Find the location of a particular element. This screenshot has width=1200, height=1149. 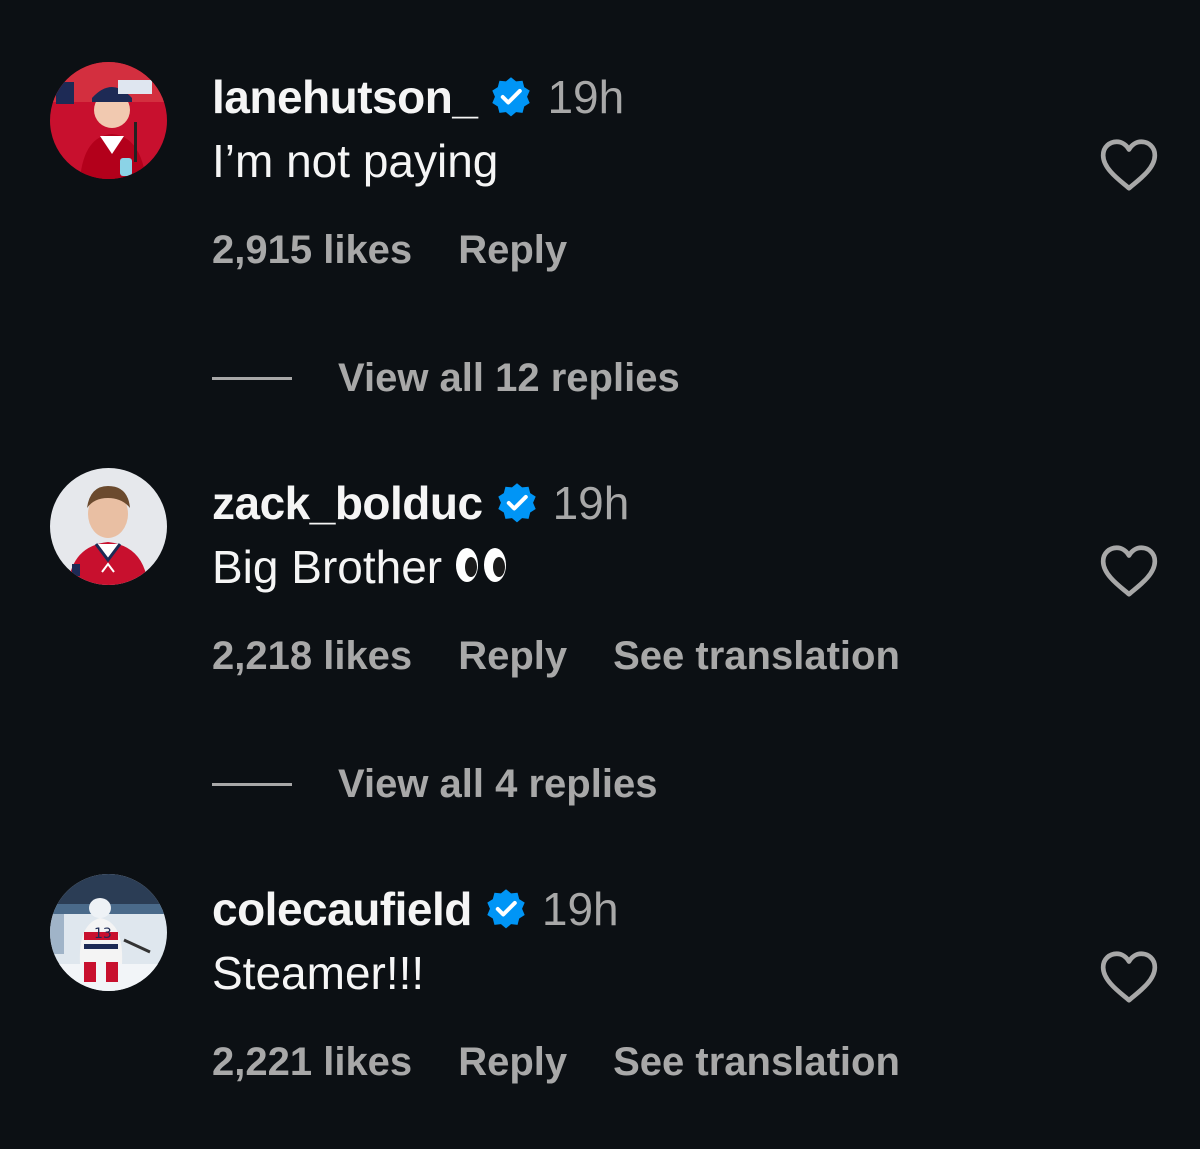

comment-actions: 2,221 likes Reply See translation is located at coordinates (579, 1062).